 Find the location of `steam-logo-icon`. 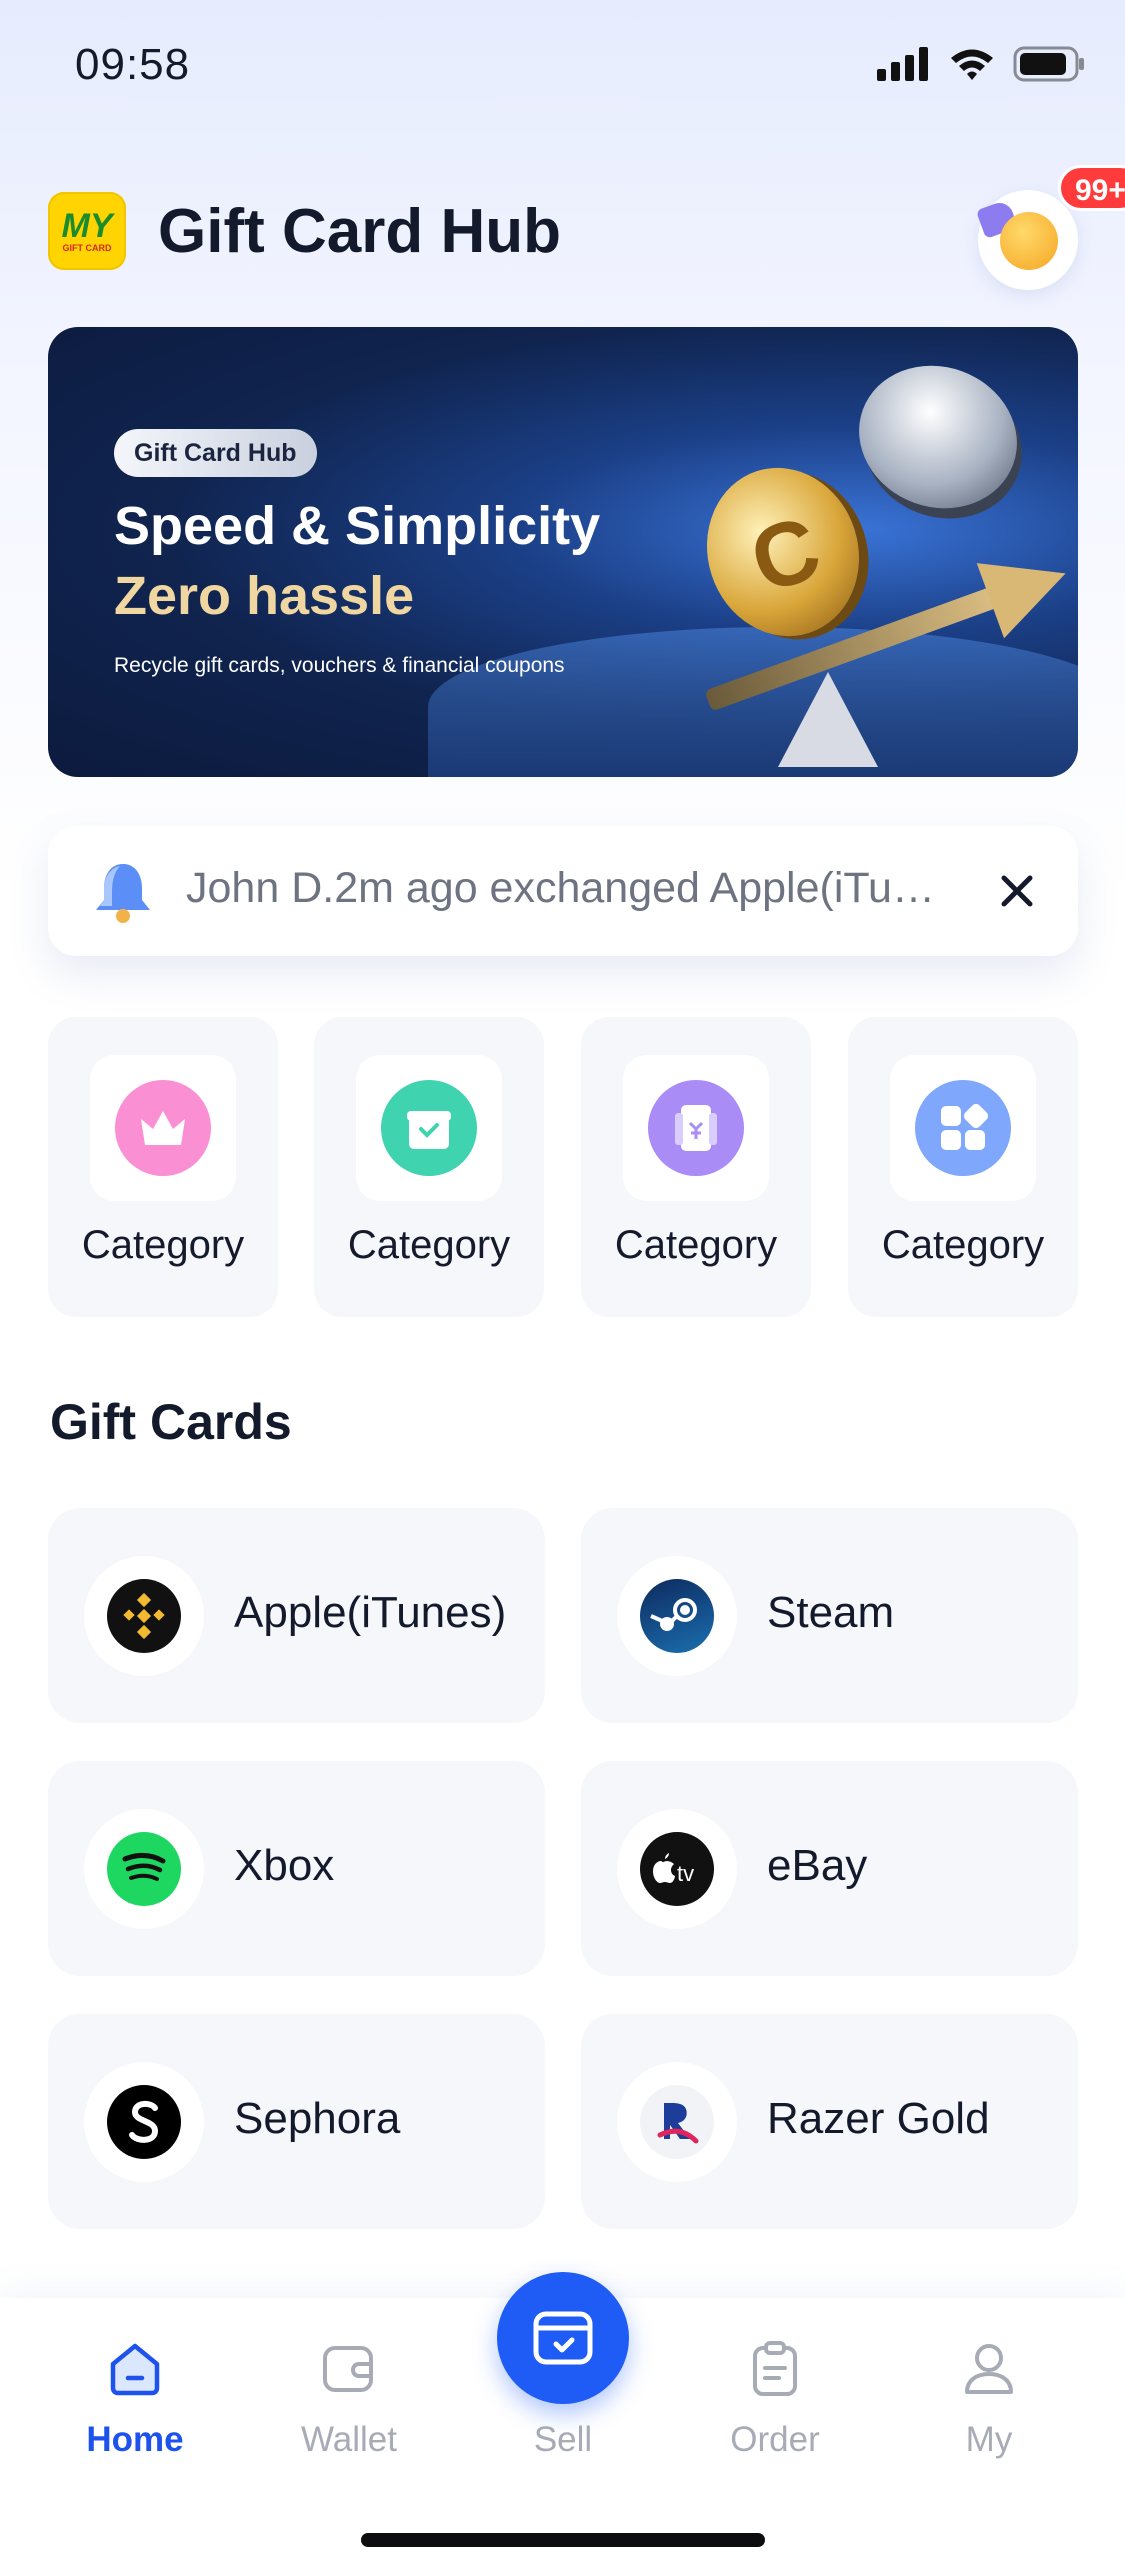

steam-logo-icon is located at coordinates (677, 1616).